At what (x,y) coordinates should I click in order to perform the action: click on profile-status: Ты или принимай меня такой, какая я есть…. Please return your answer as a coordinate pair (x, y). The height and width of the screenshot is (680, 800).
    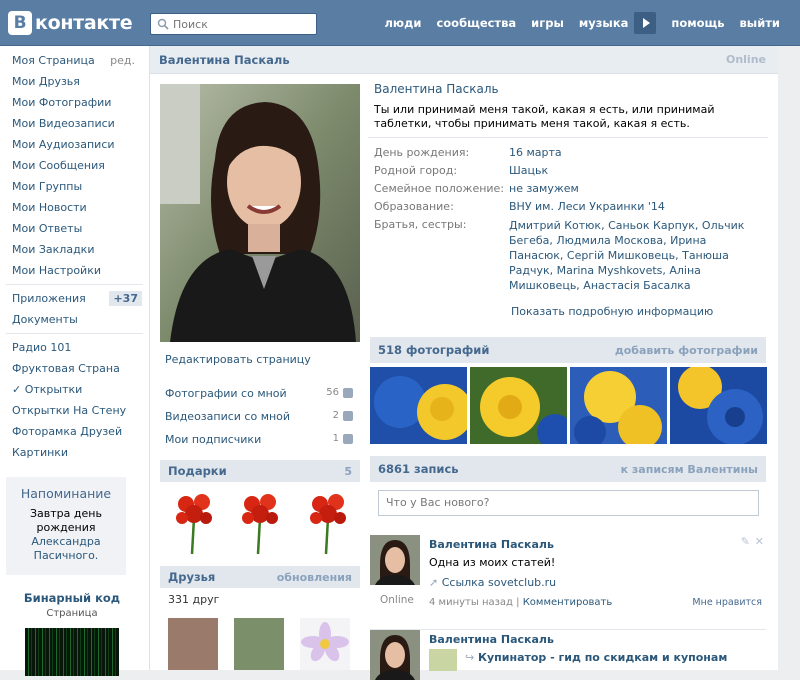
    Looking at the image, I should click on (571, 117).